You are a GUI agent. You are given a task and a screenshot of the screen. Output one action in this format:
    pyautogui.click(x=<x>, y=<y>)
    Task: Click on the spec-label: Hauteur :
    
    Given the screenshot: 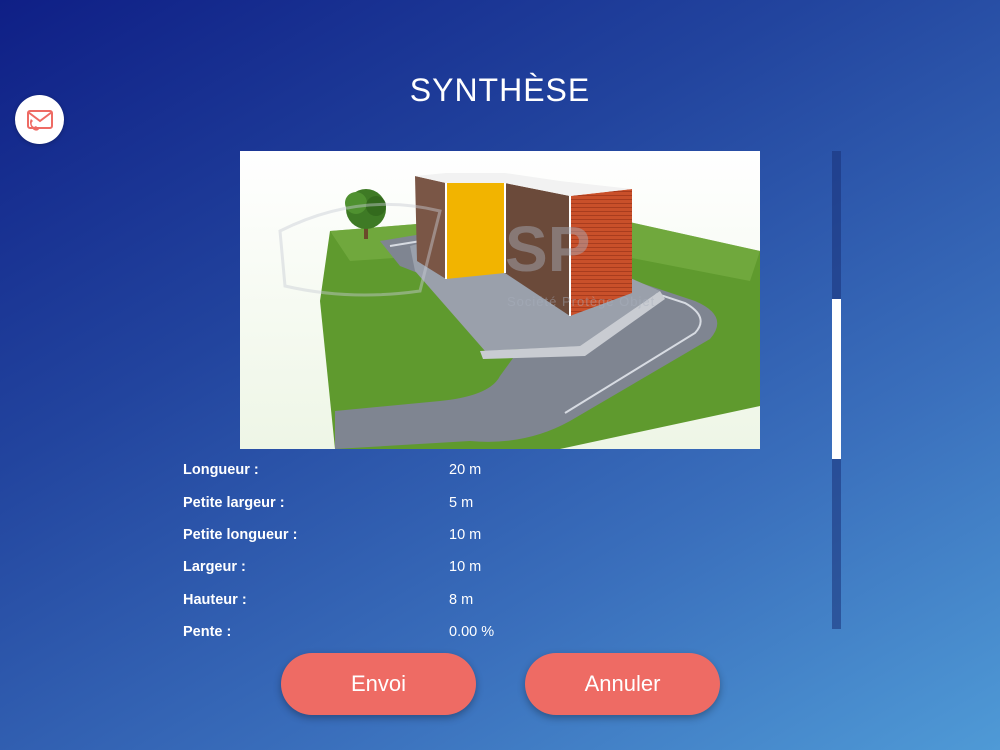 What is the action you would take?
    pyautogui.click(x=215, y=599)
    